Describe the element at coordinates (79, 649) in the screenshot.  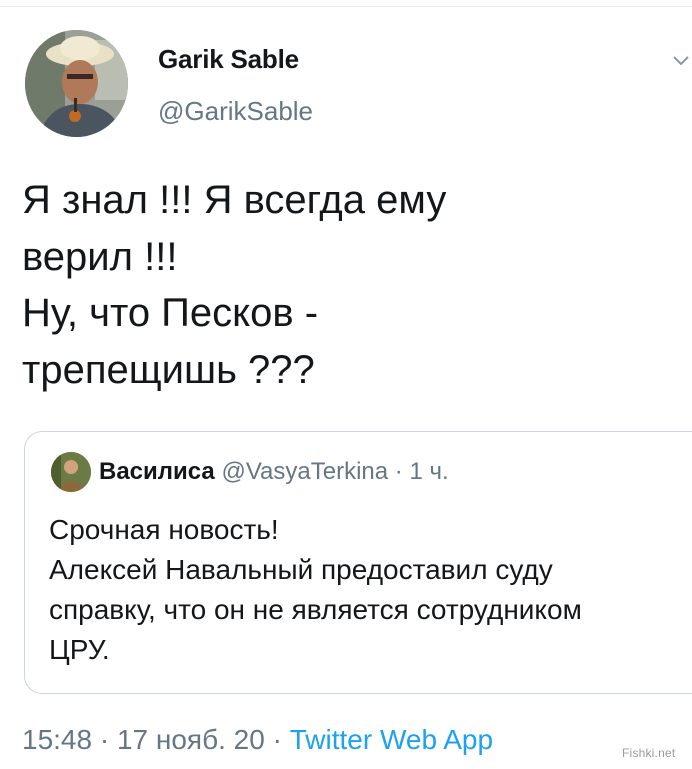
I see `quoted-text-line: ЦРУ.` at that location.